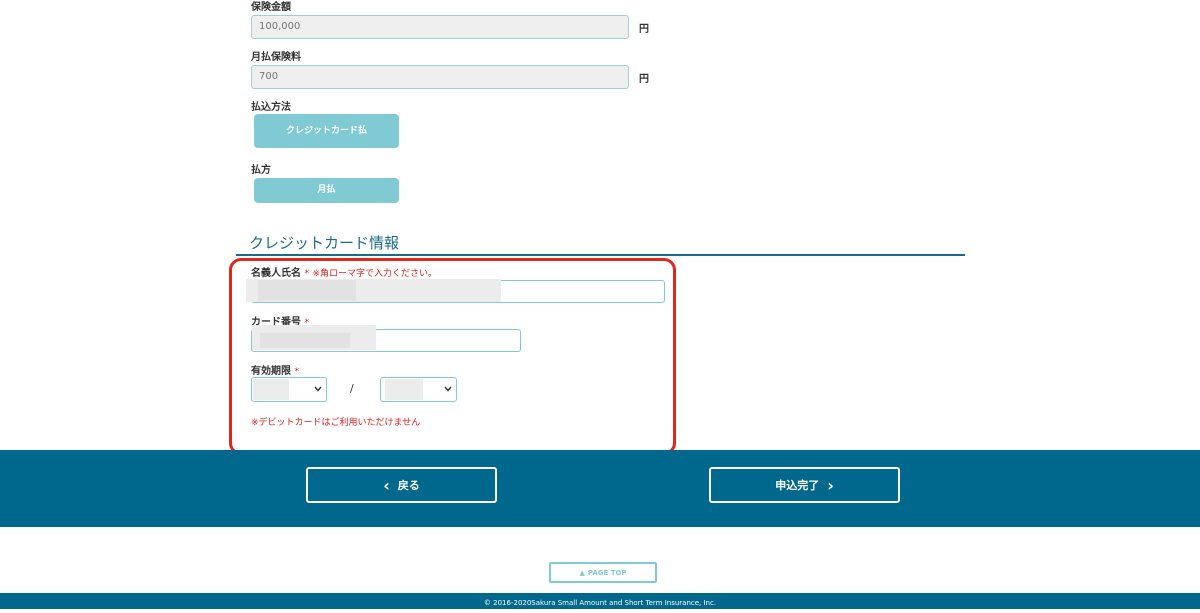  I want to click on holder-name-note: ※角ローマ字で入力ください。, so click(375, 274).